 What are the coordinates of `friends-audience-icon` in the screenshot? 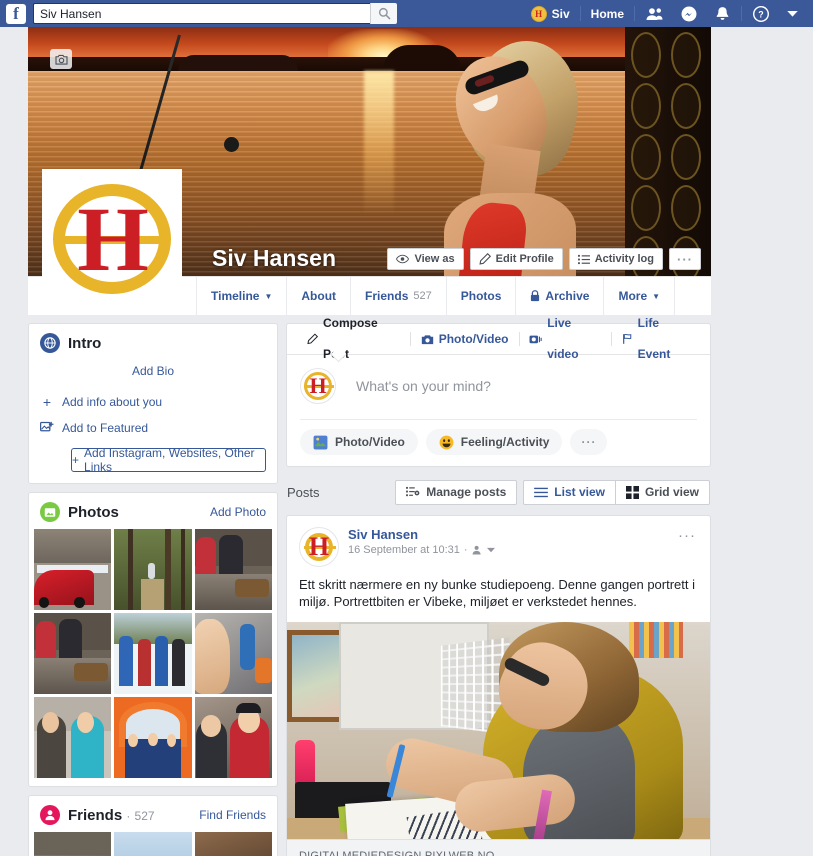 It's located at (477, 550).